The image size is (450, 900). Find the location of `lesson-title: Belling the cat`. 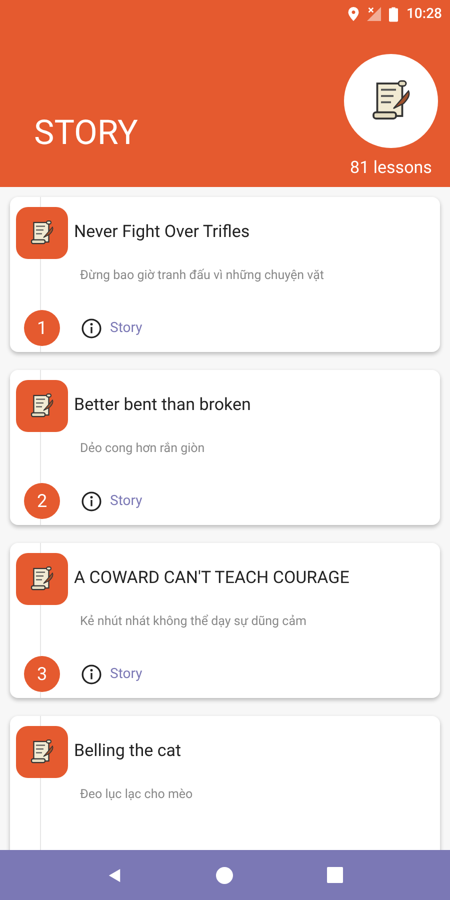

lesson-title: Belling the cat is located at coordinates (128, 752).